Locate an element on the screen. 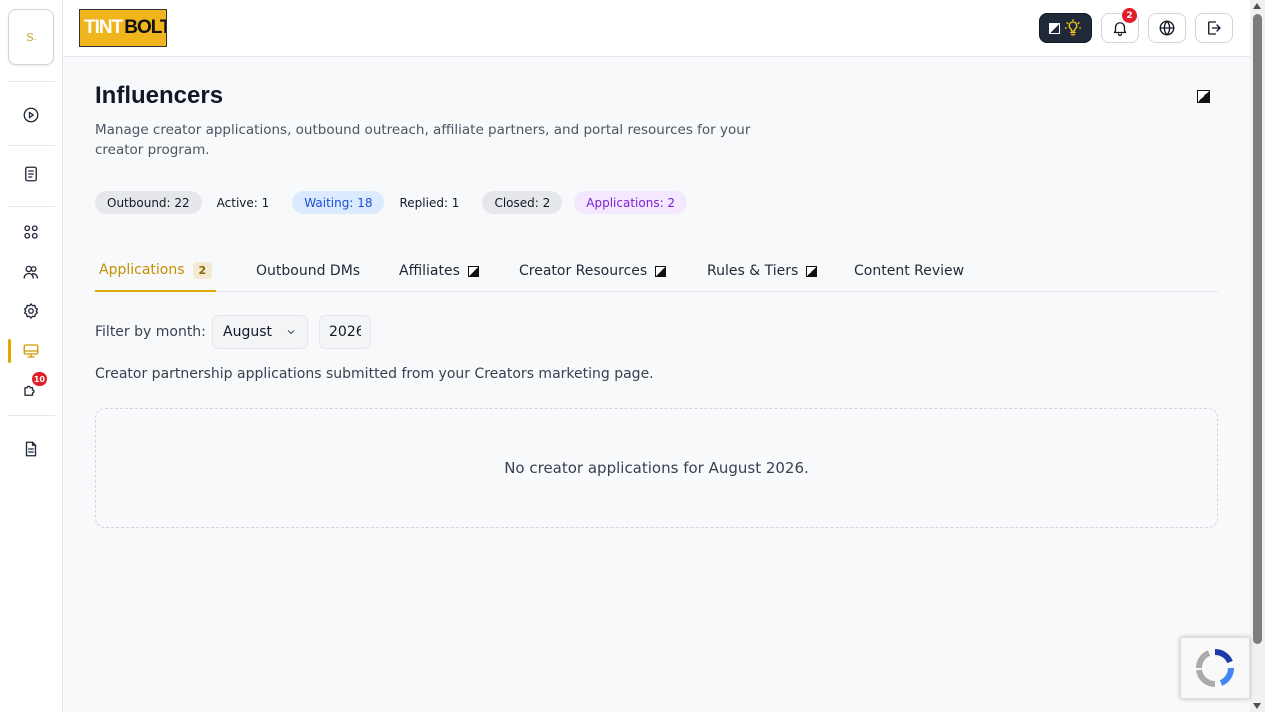 The height and width of the screenshot is (712, 1265). tab-count-badge: 2 is located at coordinates (202, 270).